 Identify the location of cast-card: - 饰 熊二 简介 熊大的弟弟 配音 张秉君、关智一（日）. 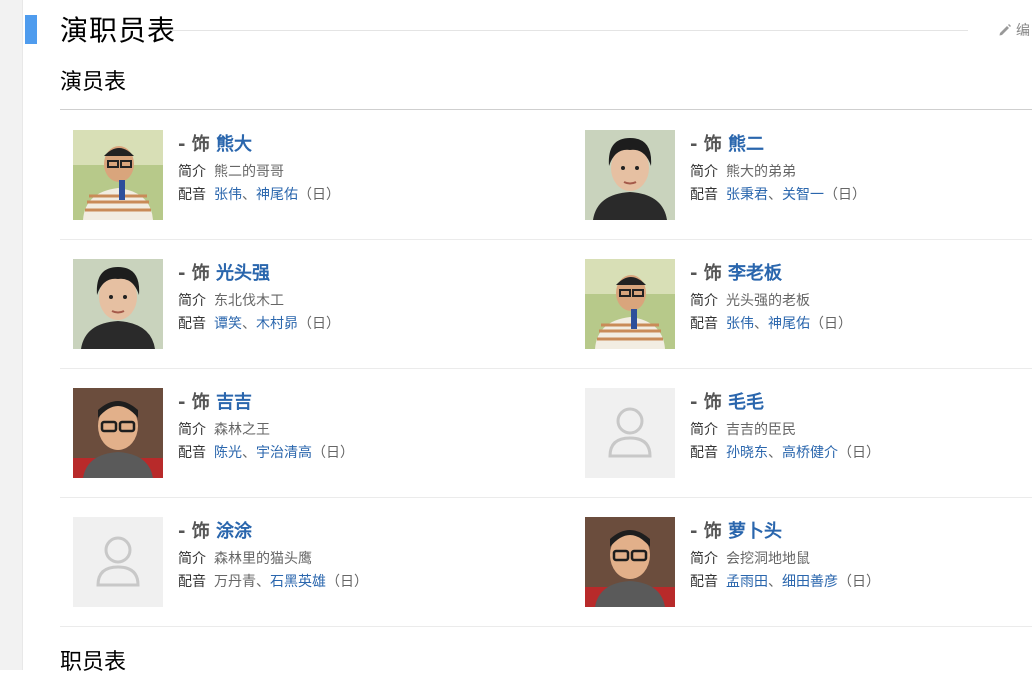
(805, 175).